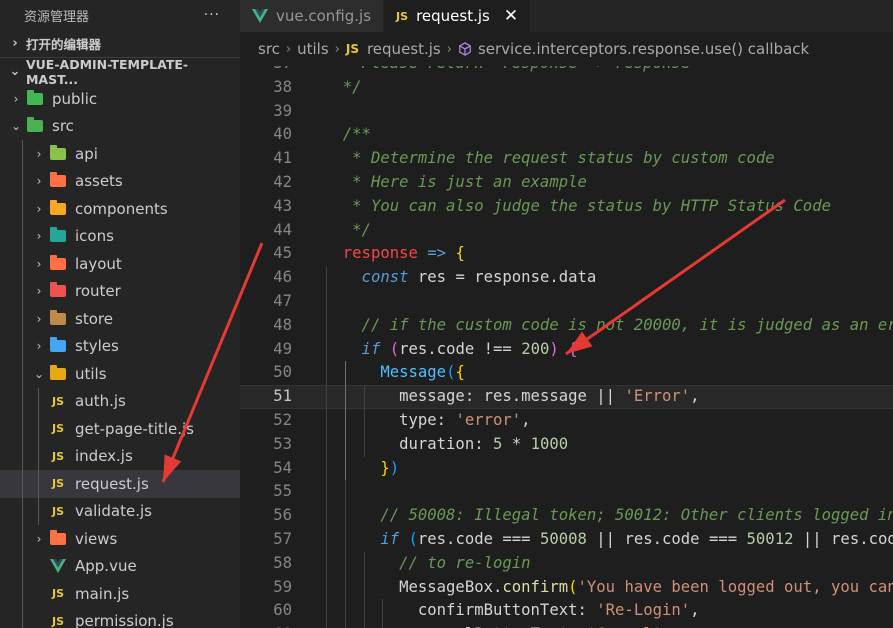 This screenshot has width=893, height=628. What do you see at coordinates (610, 396) in the screenshot?
I see `code-token: ||` at bounding box center [610, 396].